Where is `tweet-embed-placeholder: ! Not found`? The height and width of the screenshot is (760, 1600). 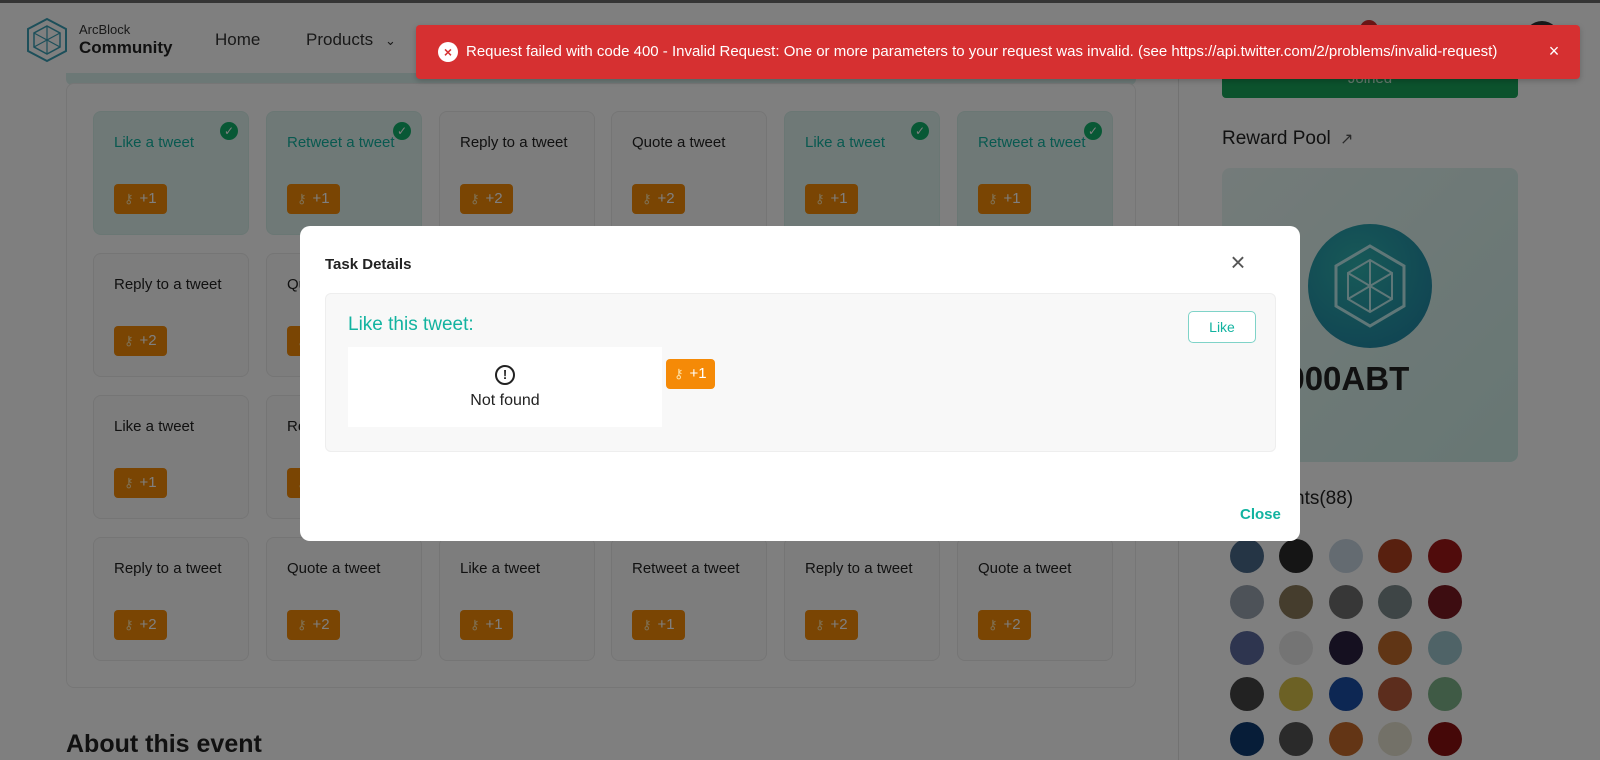
tweet-embed-placeholder: ! Not found is located at coordinates (505, 387).